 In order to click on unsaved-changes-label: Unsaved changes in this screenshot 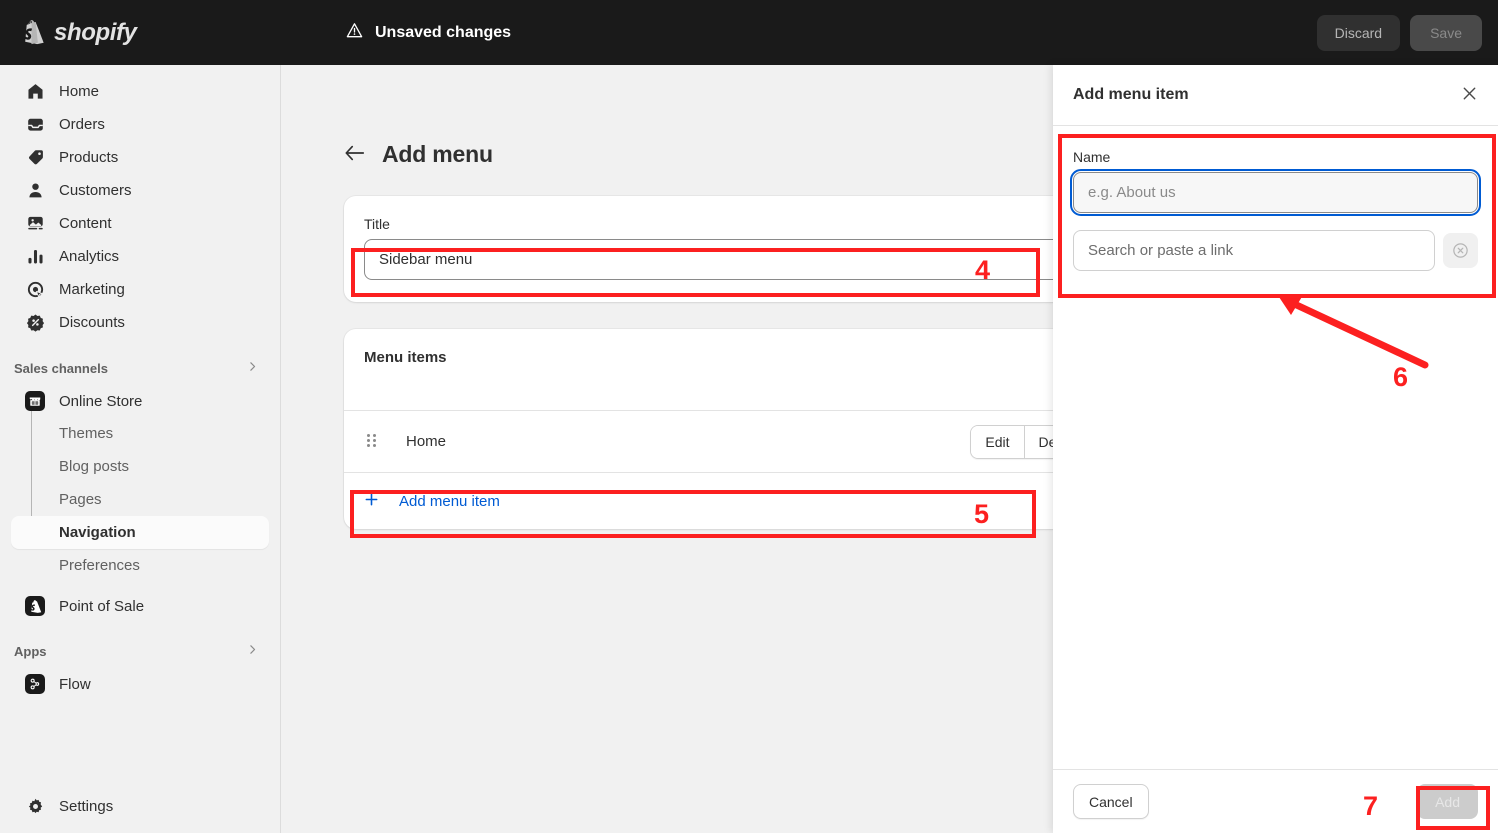, I will do `click(443, 32)`.